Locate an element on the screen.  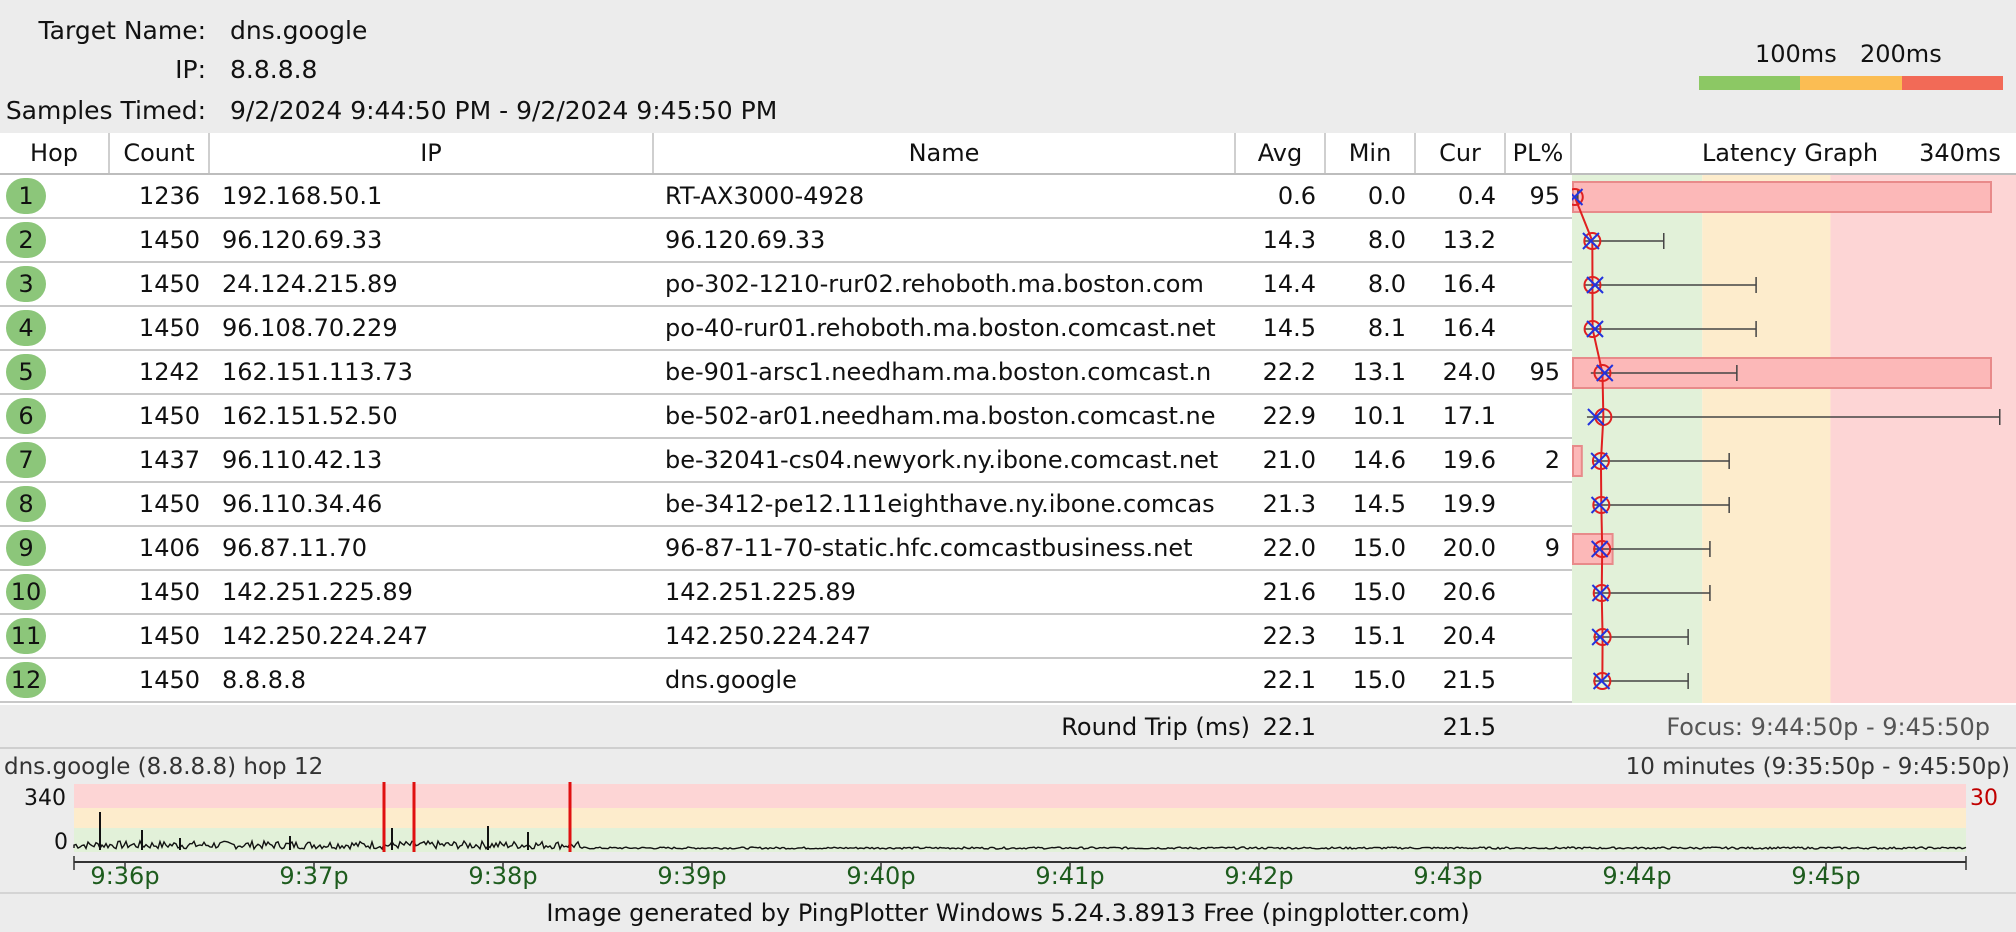
hop-min: 13.1 is located at coordinates (1379, 372).